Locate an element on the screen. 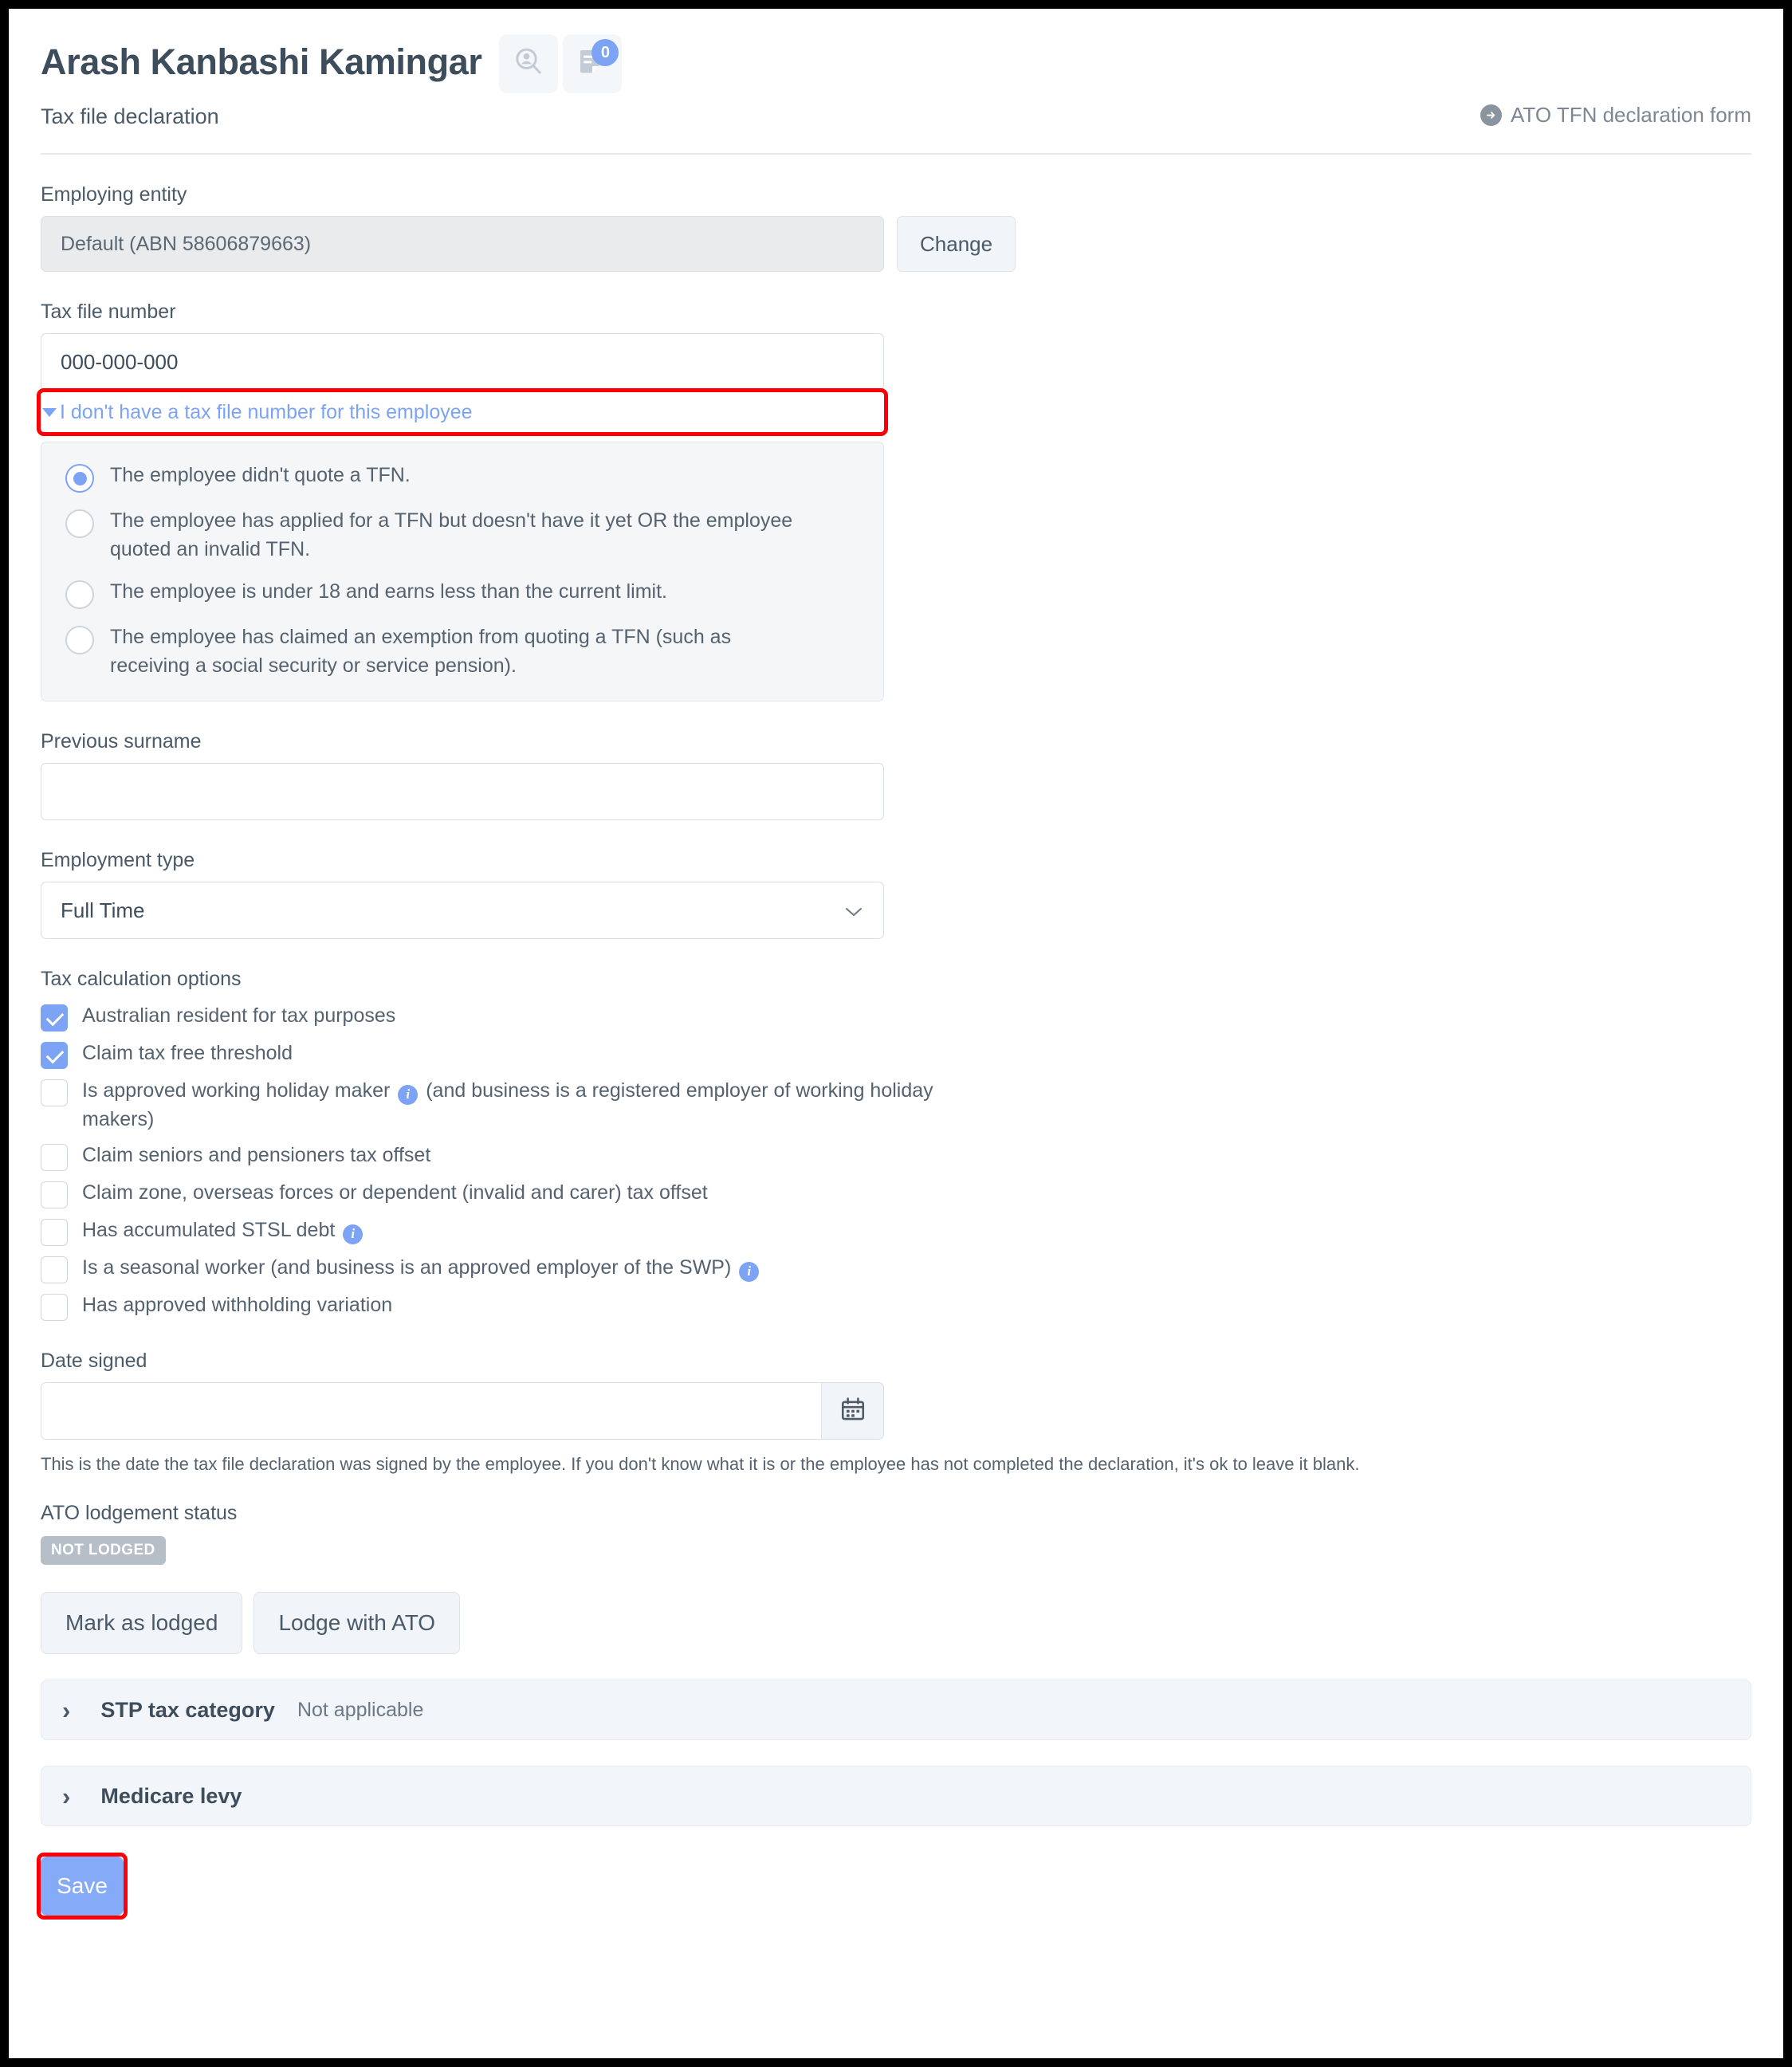 This screenshot has height=2067, width=1792. checkbox-label: Claim tax free threshold is located at coordinates (187, 1053).